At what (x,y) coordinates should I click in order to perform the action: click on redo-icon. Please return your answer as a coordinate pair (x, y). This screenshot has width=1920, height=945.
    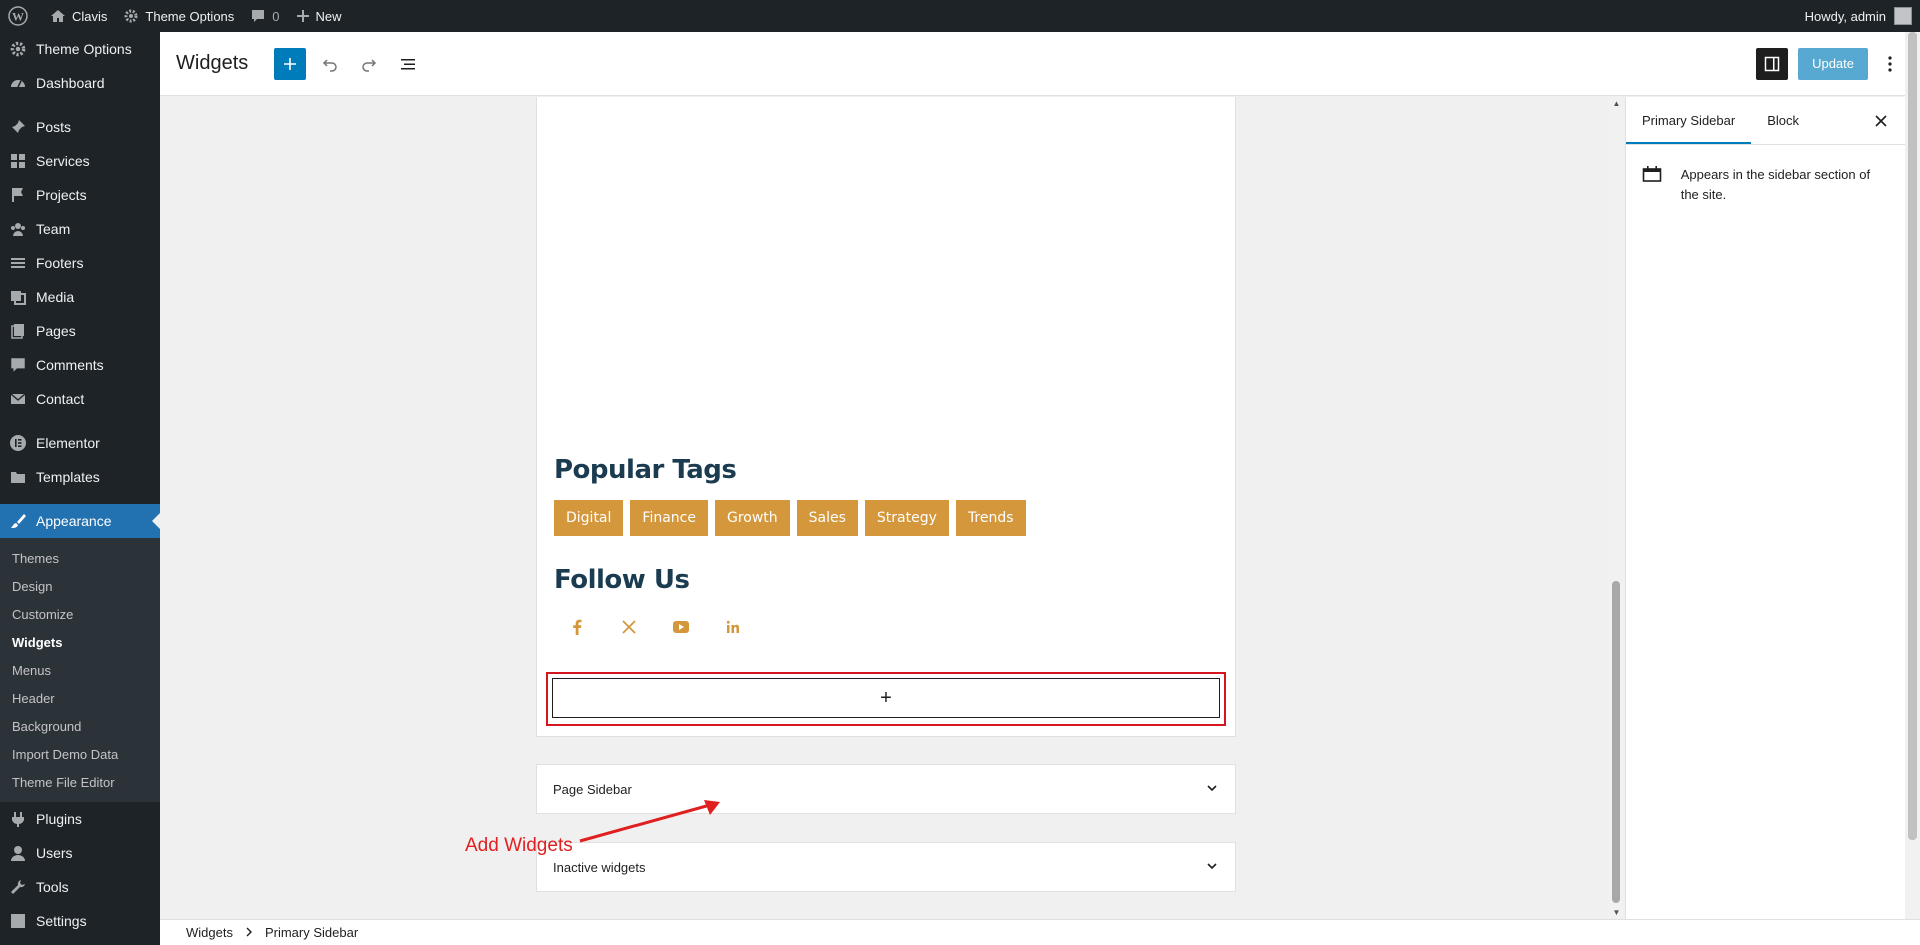
    Looking at the image, I should click on (369, 65).